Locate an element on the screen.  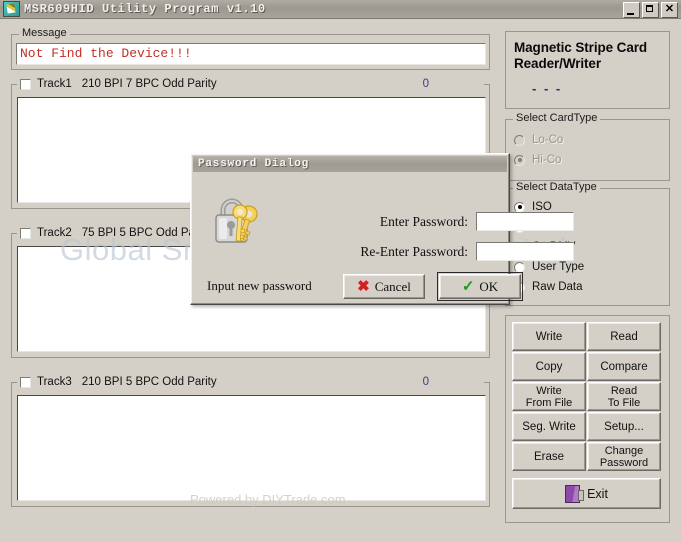
device-info-panel: Magnetic Stripe Card Reader/Writer - - - is located at coordinates (587, 70).